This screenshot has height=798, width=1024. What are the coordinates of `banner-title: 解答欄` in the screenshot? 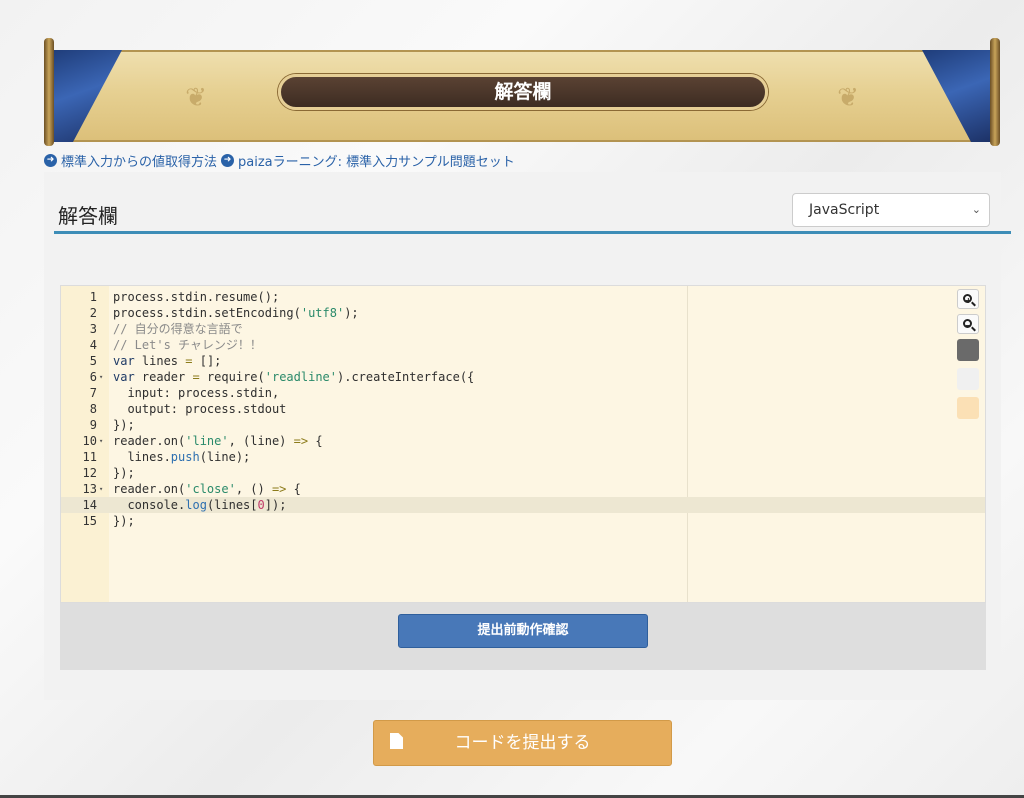 It's located at (523, 92).